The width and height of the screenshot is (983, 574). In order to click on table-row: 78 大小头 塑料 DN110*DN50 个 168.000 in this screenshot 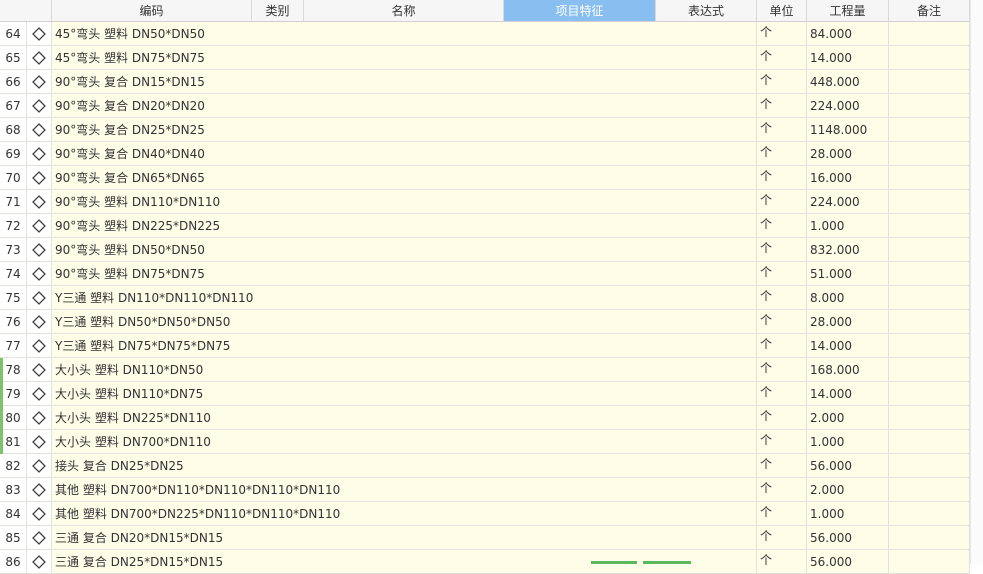, I will do `click(485, 370)`.